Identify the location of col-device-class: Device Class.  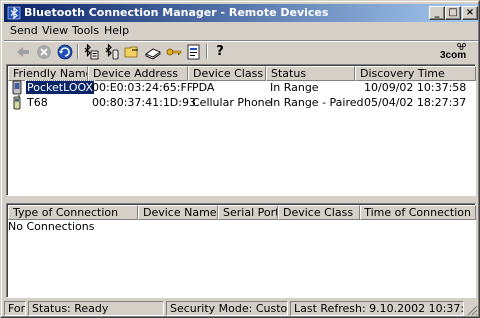
(227, 73).